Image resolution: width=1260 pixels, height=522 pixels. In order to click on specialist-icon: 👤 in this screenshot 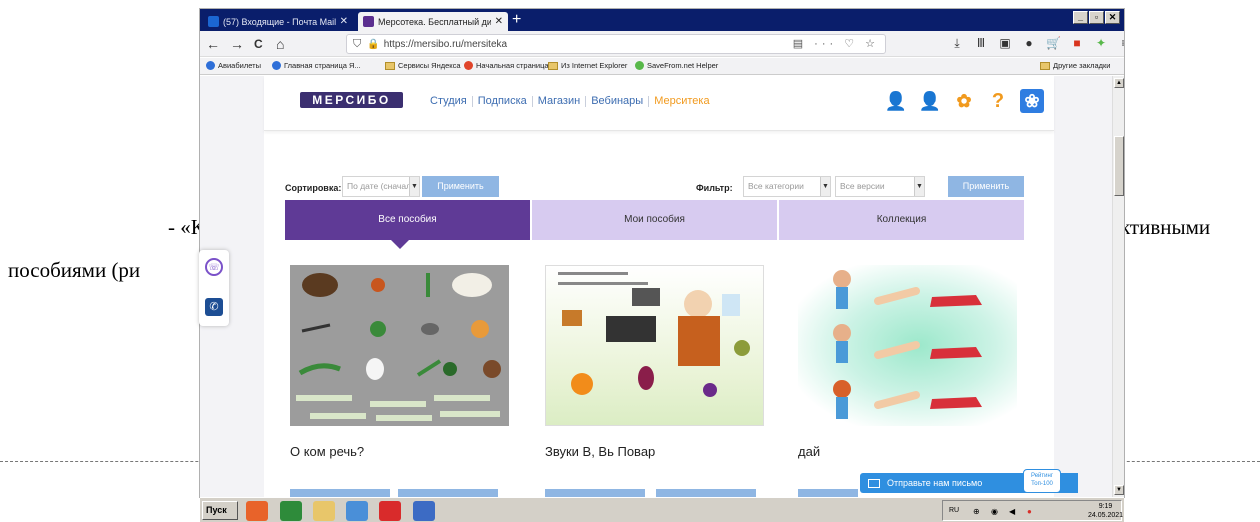, I will do `click(896, 101)`.